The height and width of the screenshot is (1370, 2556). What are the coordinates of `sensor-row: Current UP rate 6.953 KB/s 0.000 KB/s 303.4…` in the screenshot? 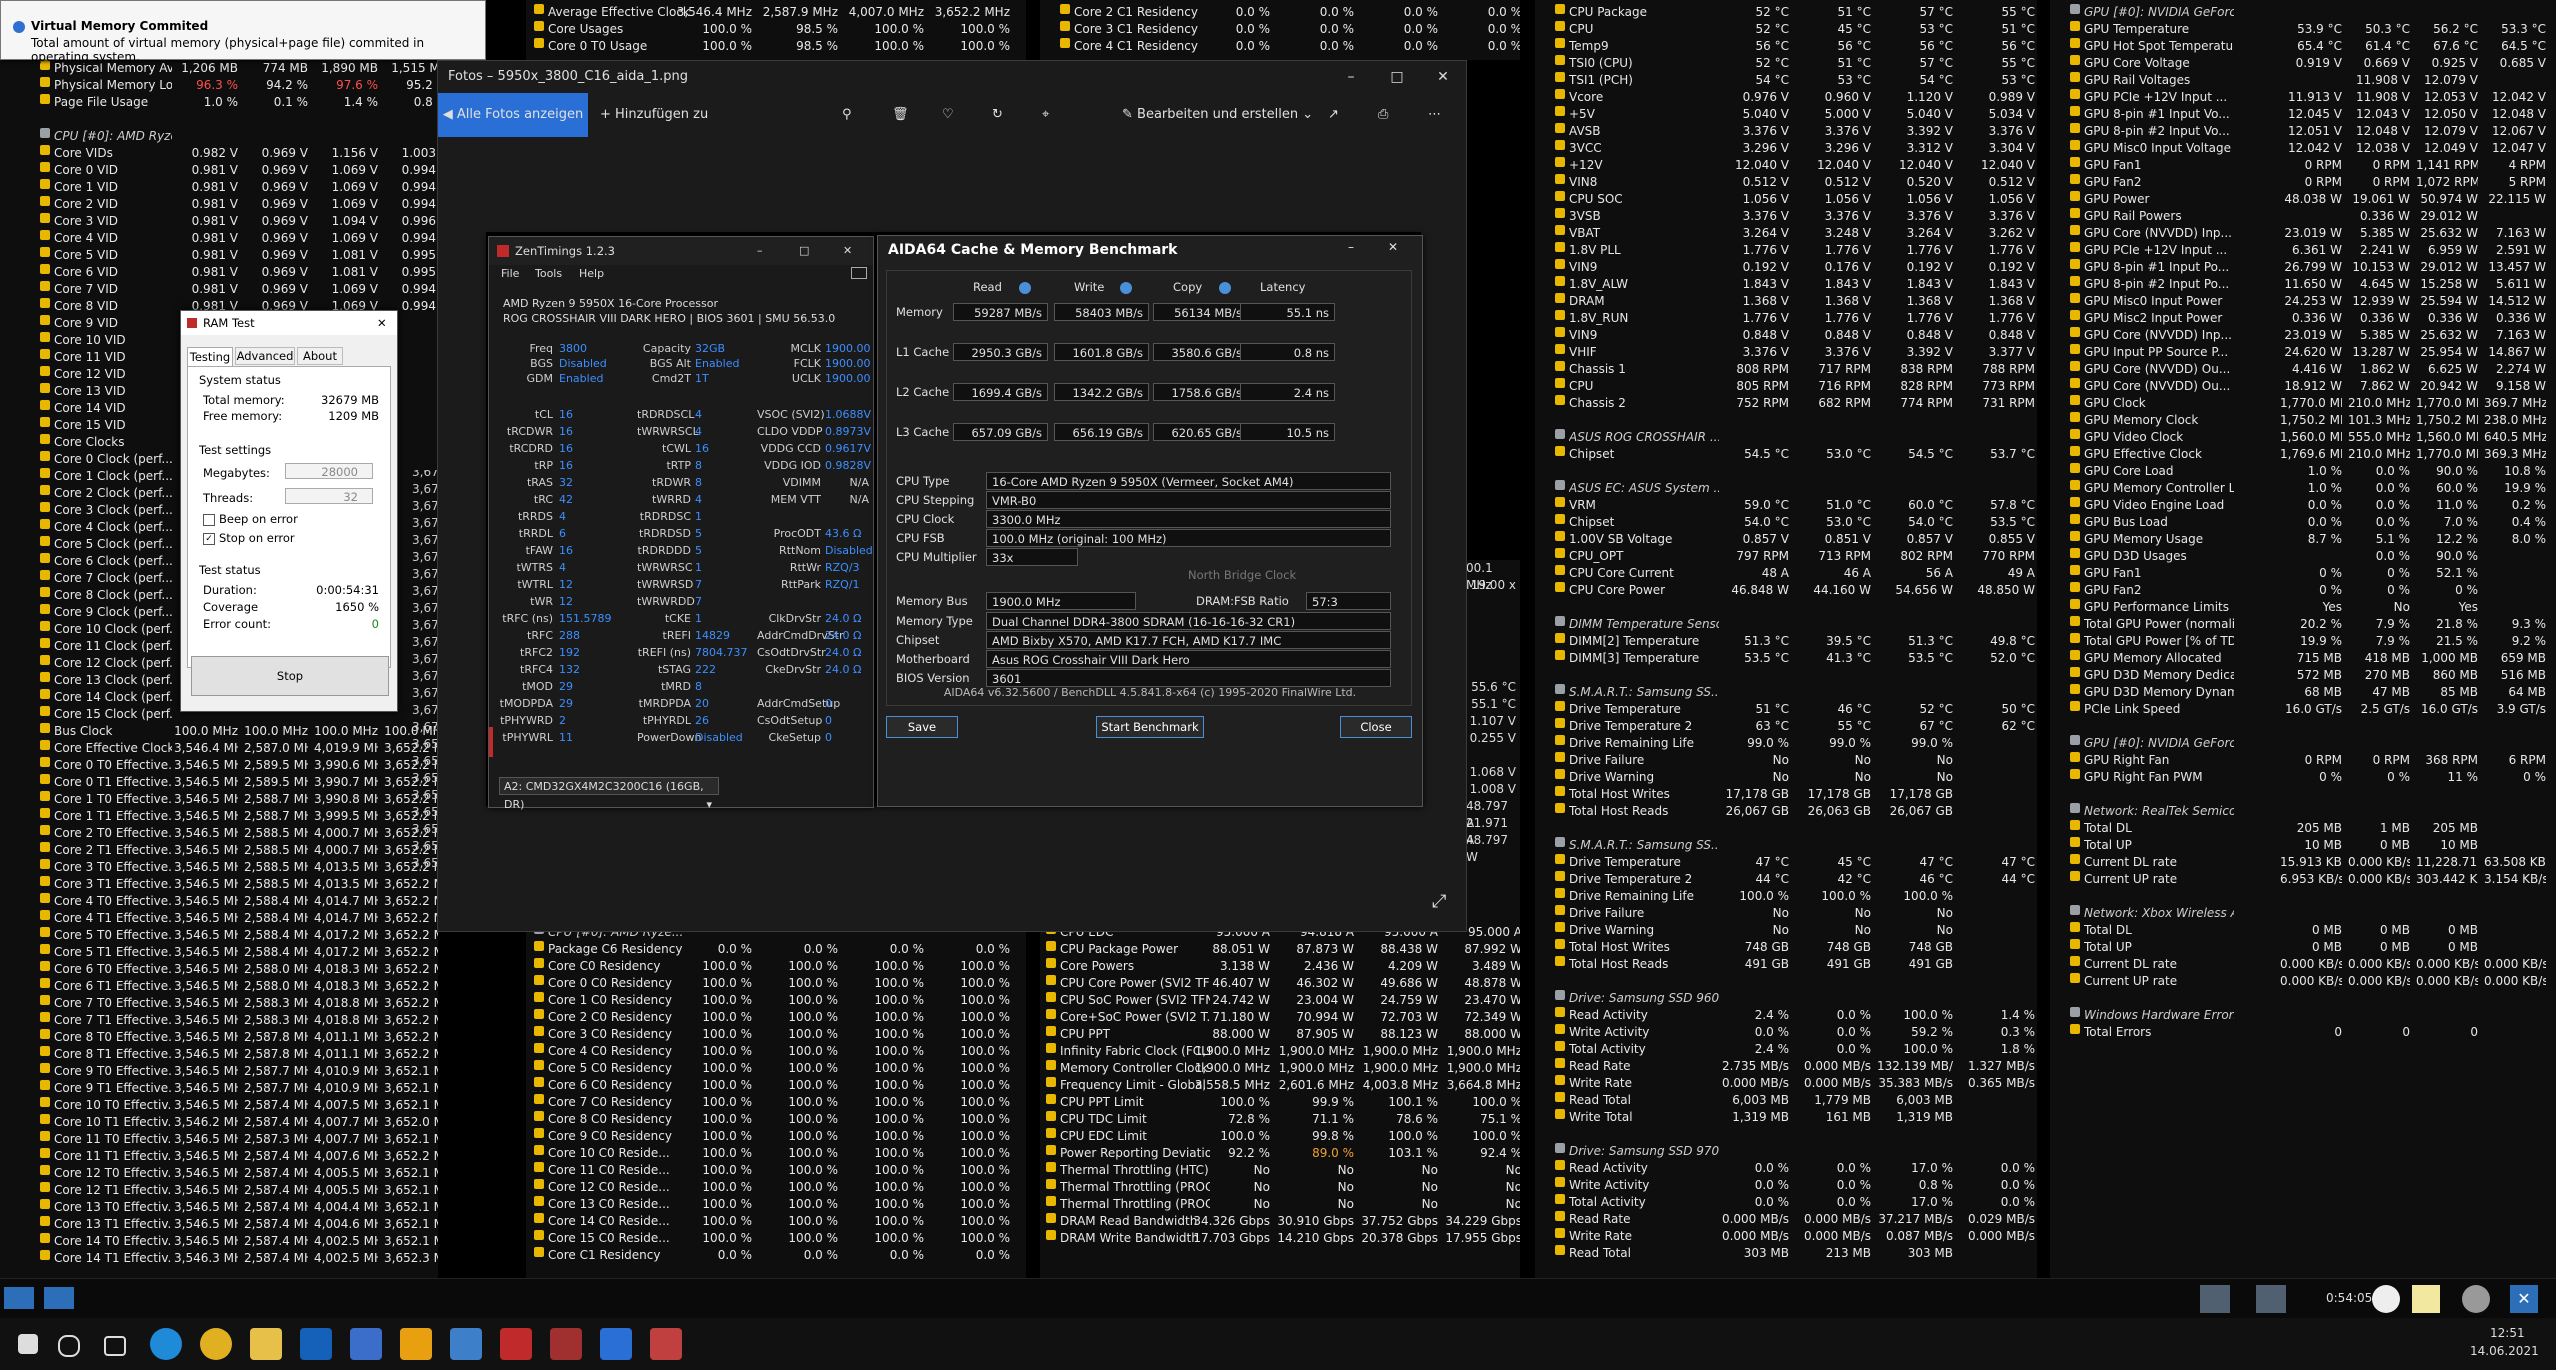 It's located at (2303, 879).